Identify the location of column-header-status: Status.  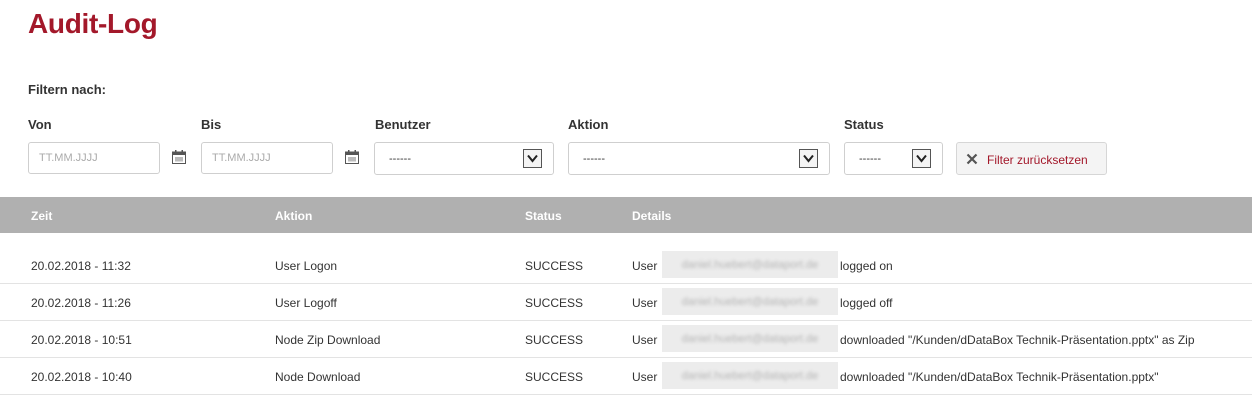
(543, 216).